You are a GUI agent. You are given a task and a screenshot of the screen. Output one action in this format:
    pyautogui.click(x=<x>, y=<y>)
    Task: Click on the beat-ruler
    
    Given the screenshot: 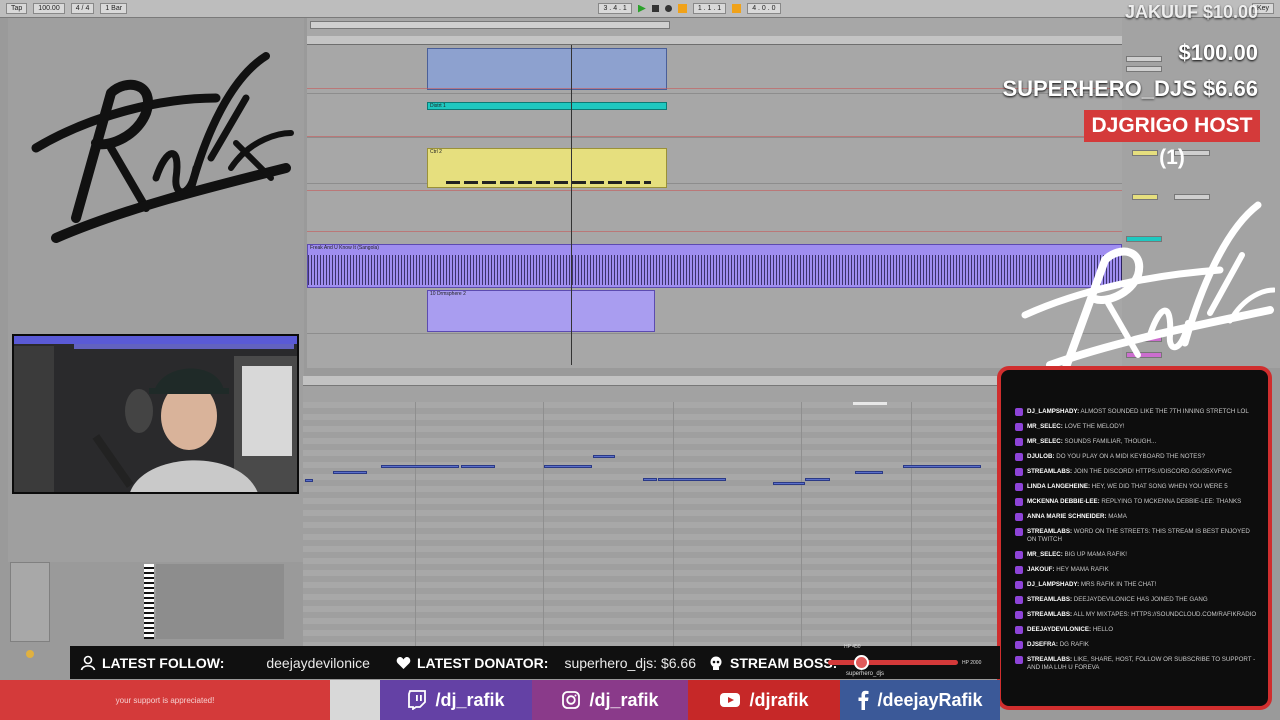 What is the action you would take?
    pyautogui.click(x=714, y=40)
    